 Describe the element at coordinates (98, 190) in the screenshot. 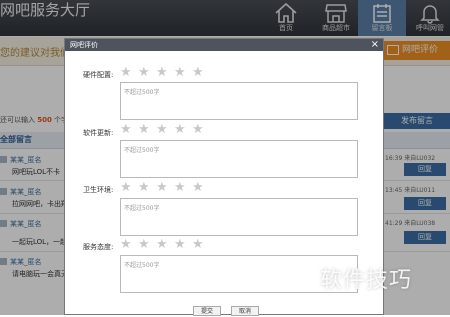

I see `field-label-hygiene: 卫生环境:` at that location.